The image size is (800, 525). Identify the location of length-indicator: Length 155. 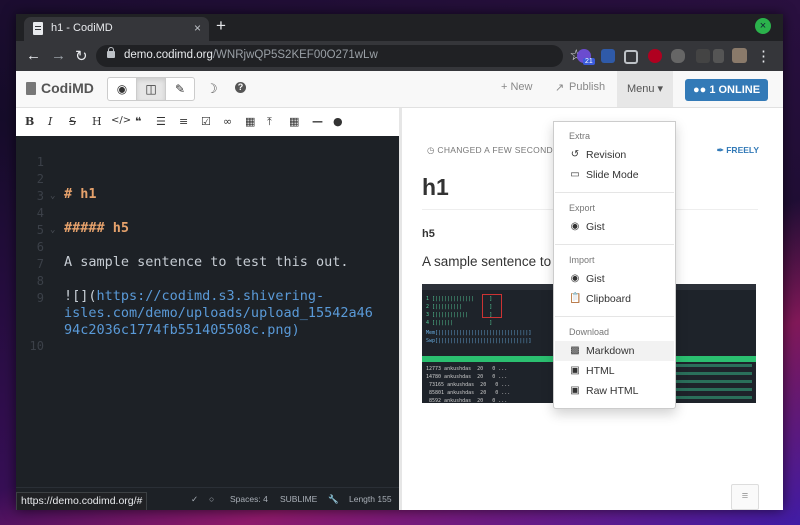
(370, 499).